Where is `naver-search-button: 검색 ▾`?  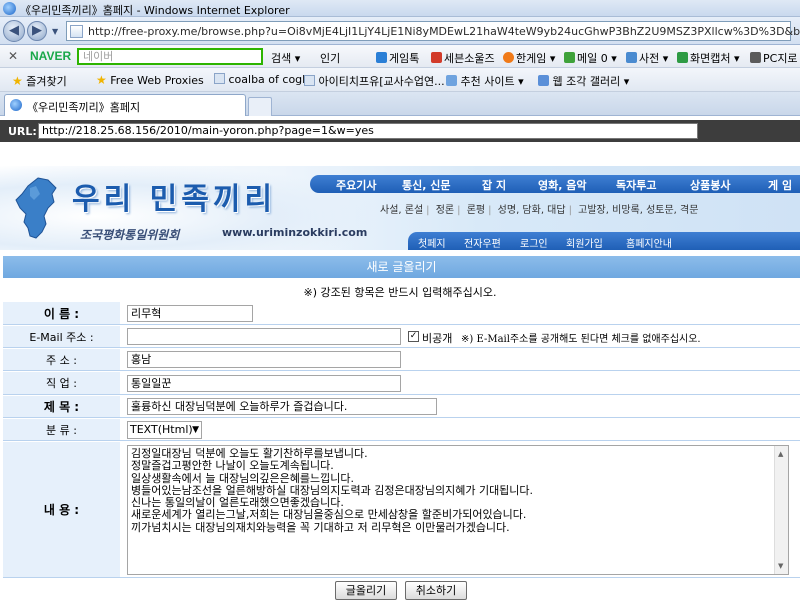
naver-search-button: 검색 ▾ is located at coordinates (285, 58).